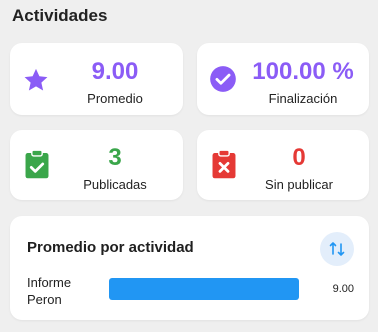  Describe the element at coordinates (224, 164) in the screenshot. I see `clipboard-x-icon` at that location.